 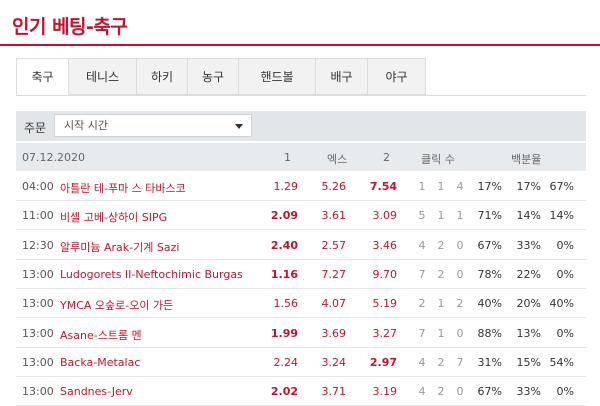 I want to click on table-header: 07.12.2020 1 엑스 2 클릭 수 백분율, so click(x=301, y=157).